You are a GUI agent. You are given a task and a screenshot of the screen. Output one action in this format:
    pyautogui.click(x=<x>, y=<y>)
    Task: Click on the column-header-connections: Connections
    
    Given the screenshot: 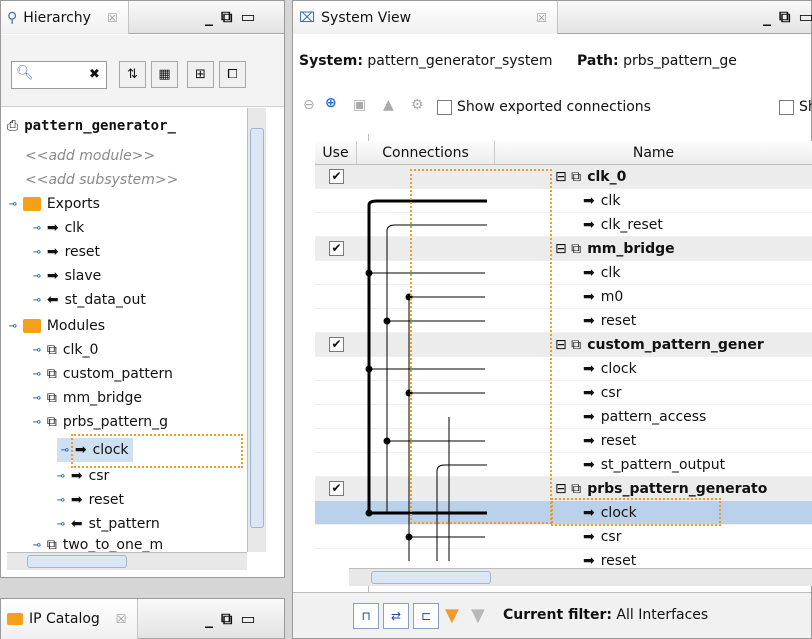 What is the action you would take?
    pyautogui.click(x=426, y=153)
    